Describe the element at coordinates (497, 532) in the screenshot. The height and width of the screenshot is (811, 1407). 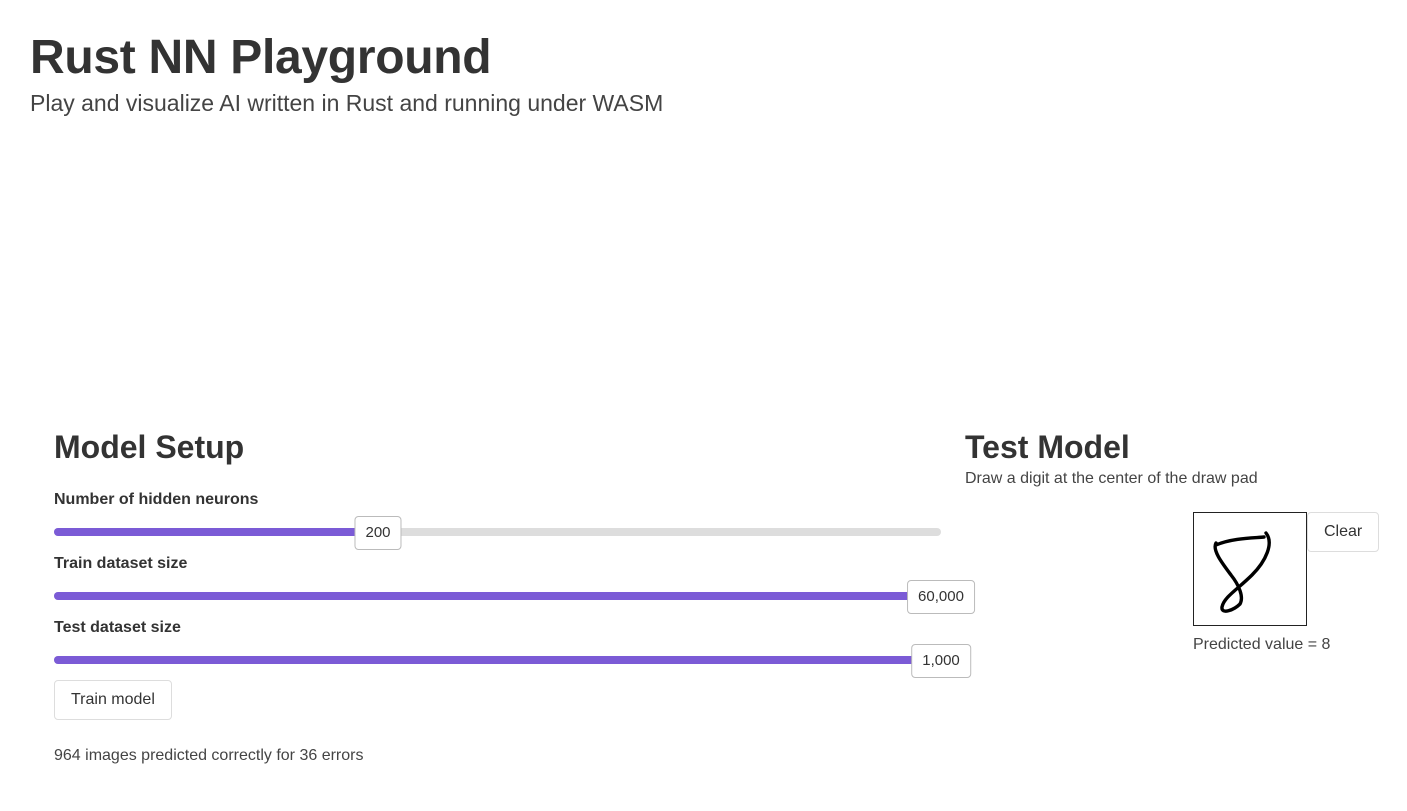
I see `hidden-neurons-slider: 200` at that location.